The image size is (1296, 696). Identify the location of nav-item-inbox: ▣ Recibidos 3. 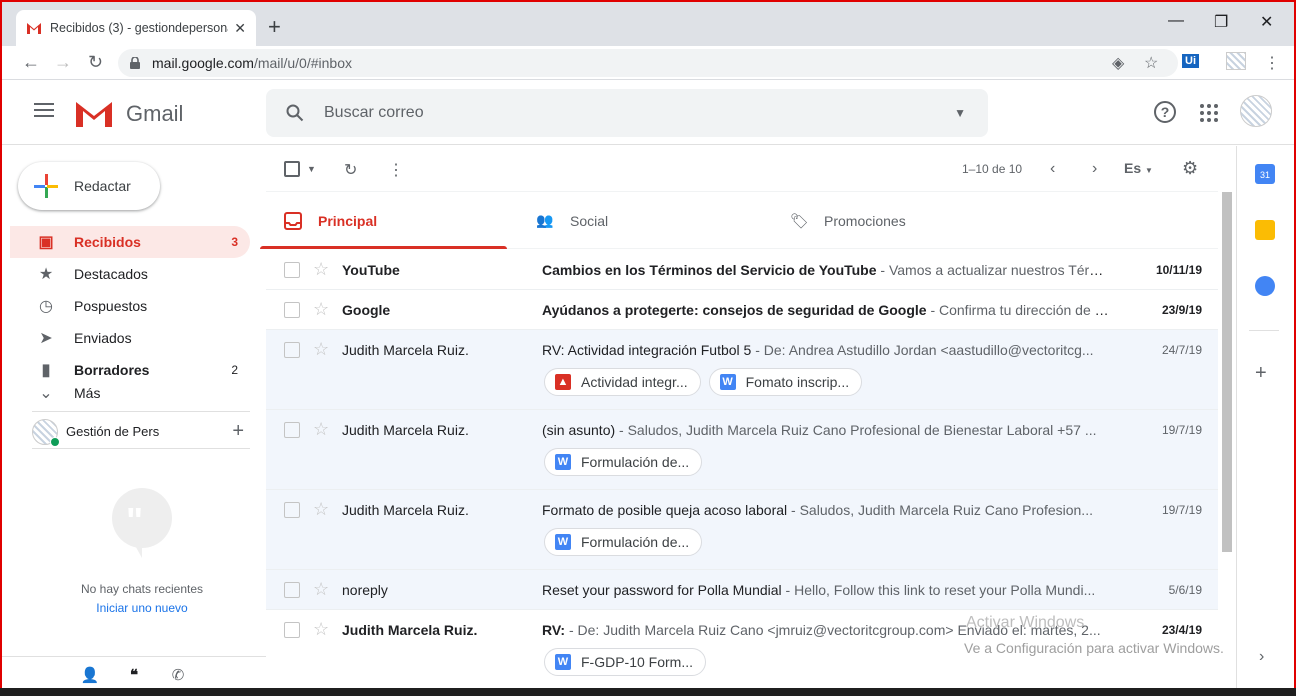
(130, 242).